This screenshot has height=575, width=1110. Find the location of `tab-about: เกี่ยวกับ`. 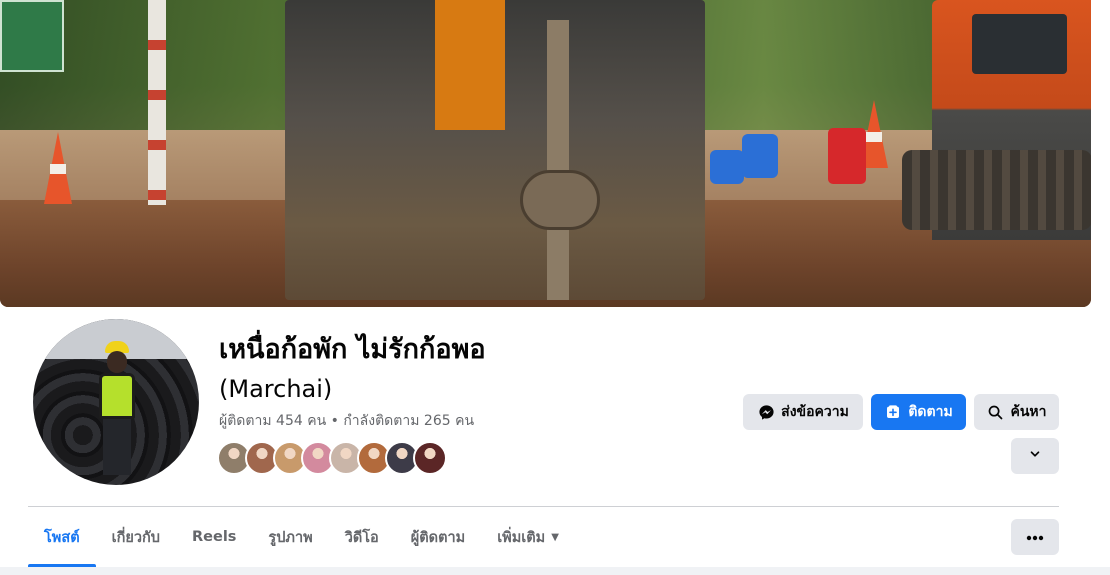

tab-about: เกี่ยวกับ is located at coordinates (136, 537).